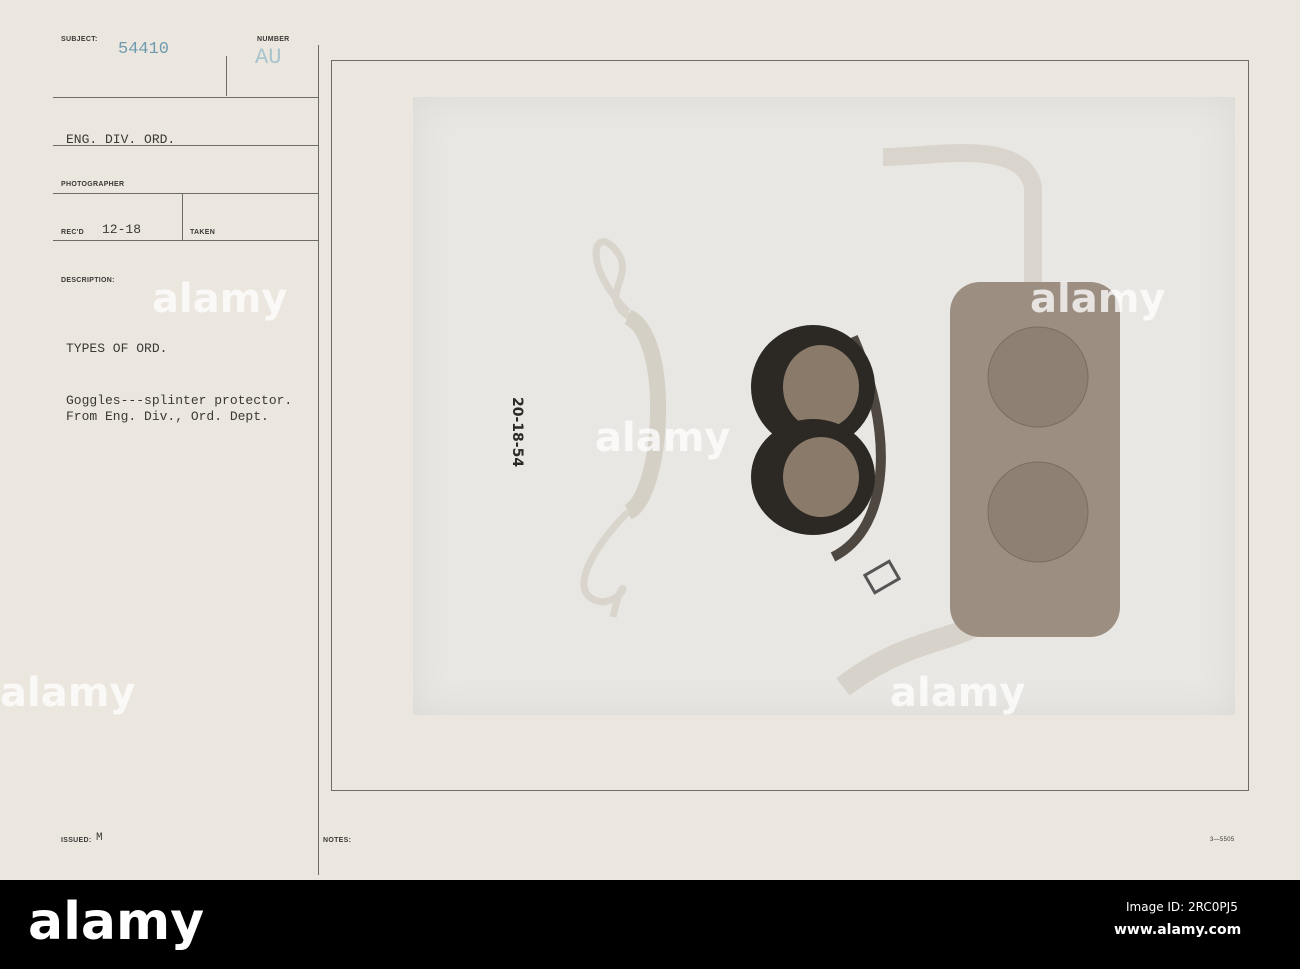 The image size is (1300, 969). I want to click on description-line-1: Goggles---splinter protector., so click(179, 400).